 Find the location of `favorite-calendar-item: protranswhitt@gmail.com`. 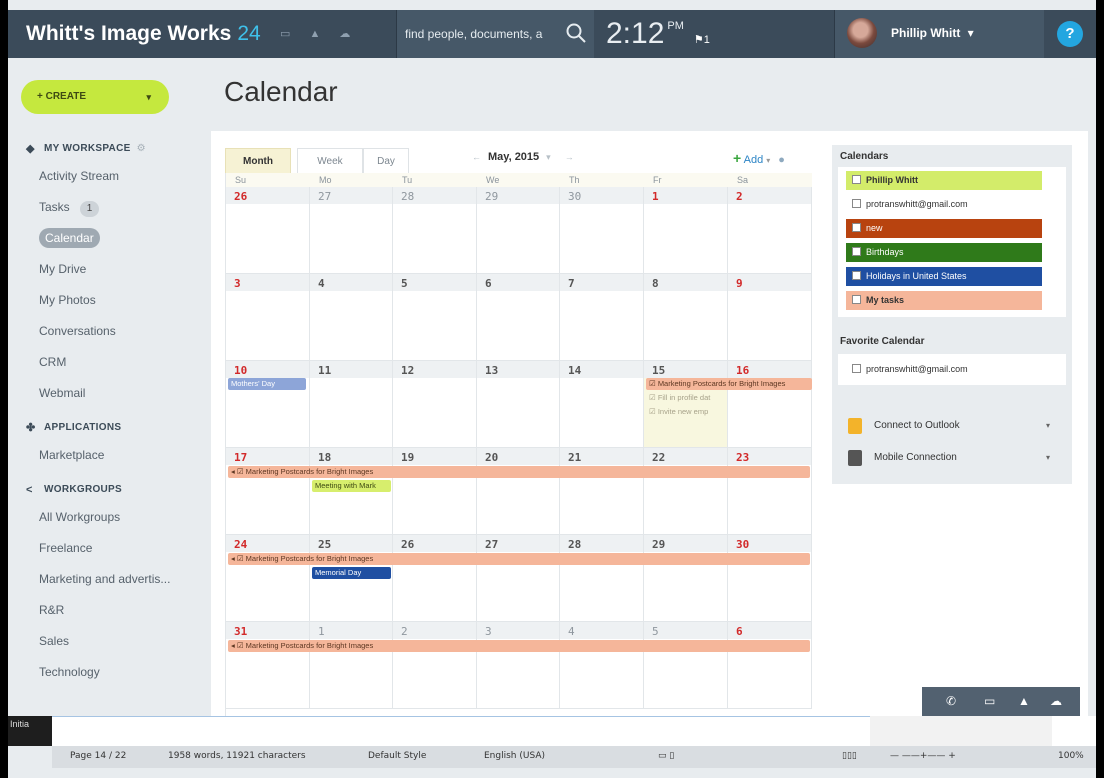

favorite-calendar-item: protranswhitt@gmail.com is located at coordinates (944, 369).